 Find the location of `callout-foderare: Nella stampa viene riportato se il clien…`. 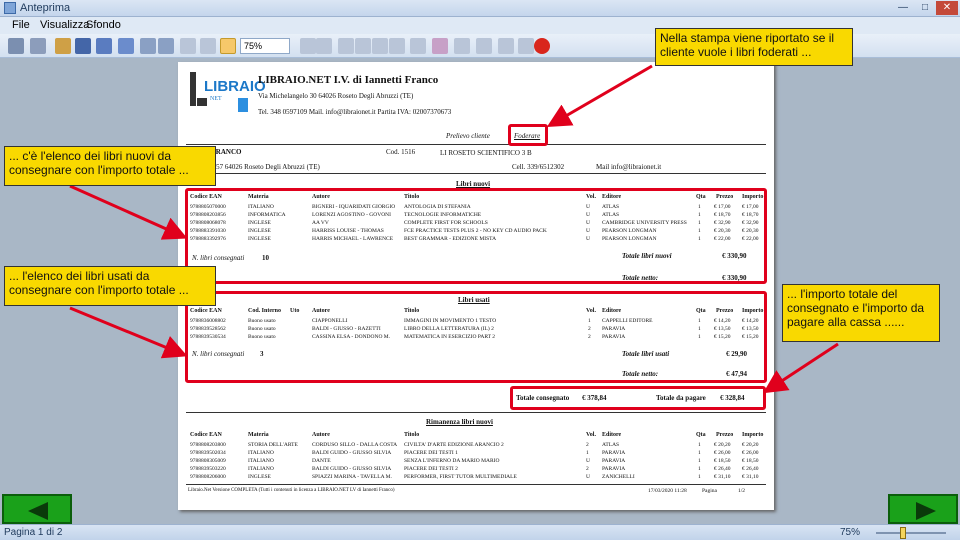

callout-foderare: Nella stampa viene riportato se il clien… is located at coordinates (754, 47).